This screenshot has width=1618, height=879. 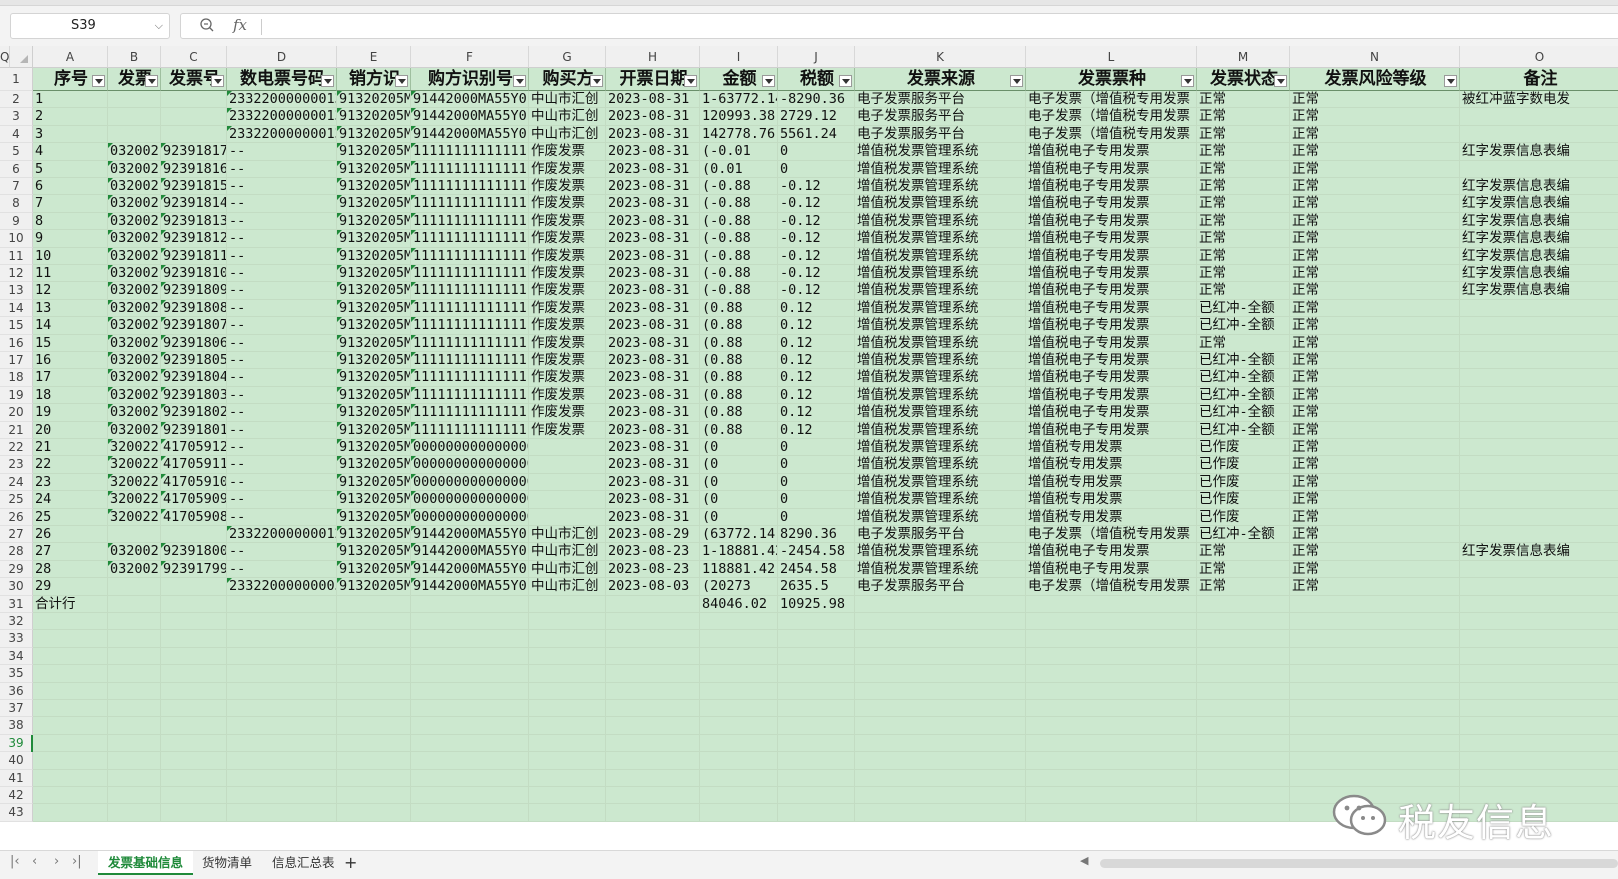 I want to click on cell-invoice-number, so click(x=194, y=535).